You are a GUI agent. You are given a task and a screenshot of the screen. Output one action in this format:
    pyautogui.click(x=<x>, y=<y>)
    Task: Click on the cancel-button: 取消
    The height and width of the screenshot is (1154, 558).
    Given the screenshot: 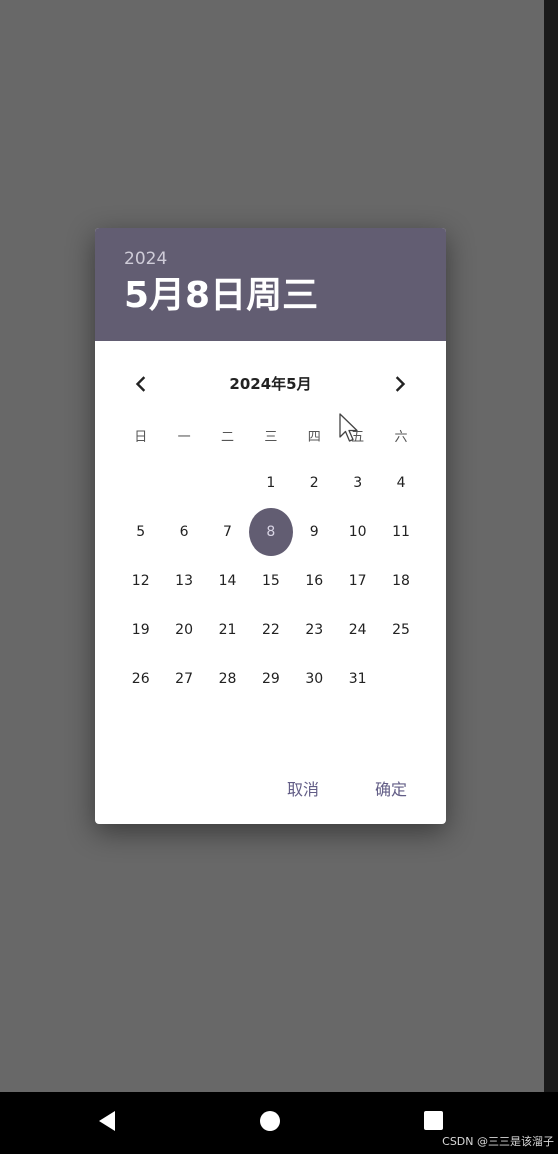 What is the action you would take?
    pyautogui.click(x=303, y=790)
    